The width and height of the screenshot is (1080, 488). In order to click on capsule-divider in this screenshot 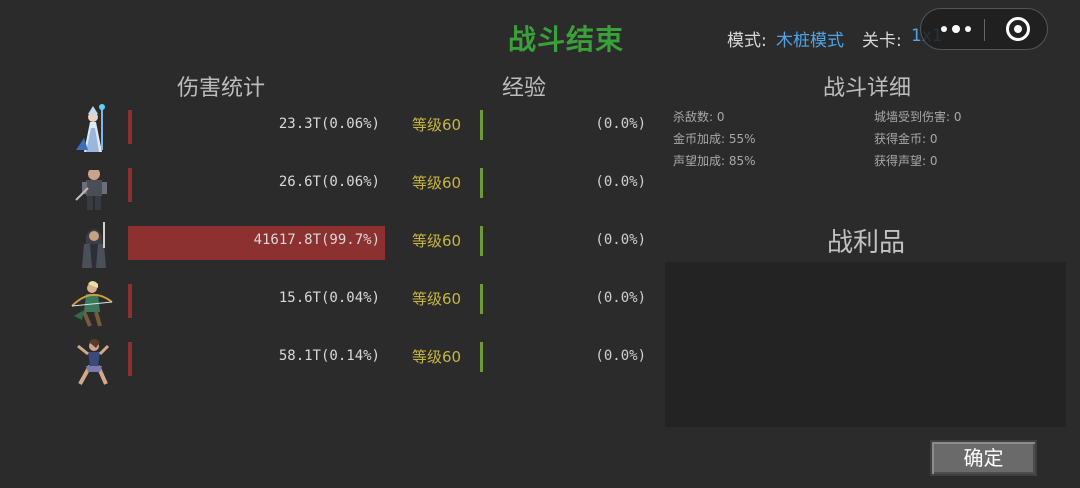, I will do `click(984, 30)`.